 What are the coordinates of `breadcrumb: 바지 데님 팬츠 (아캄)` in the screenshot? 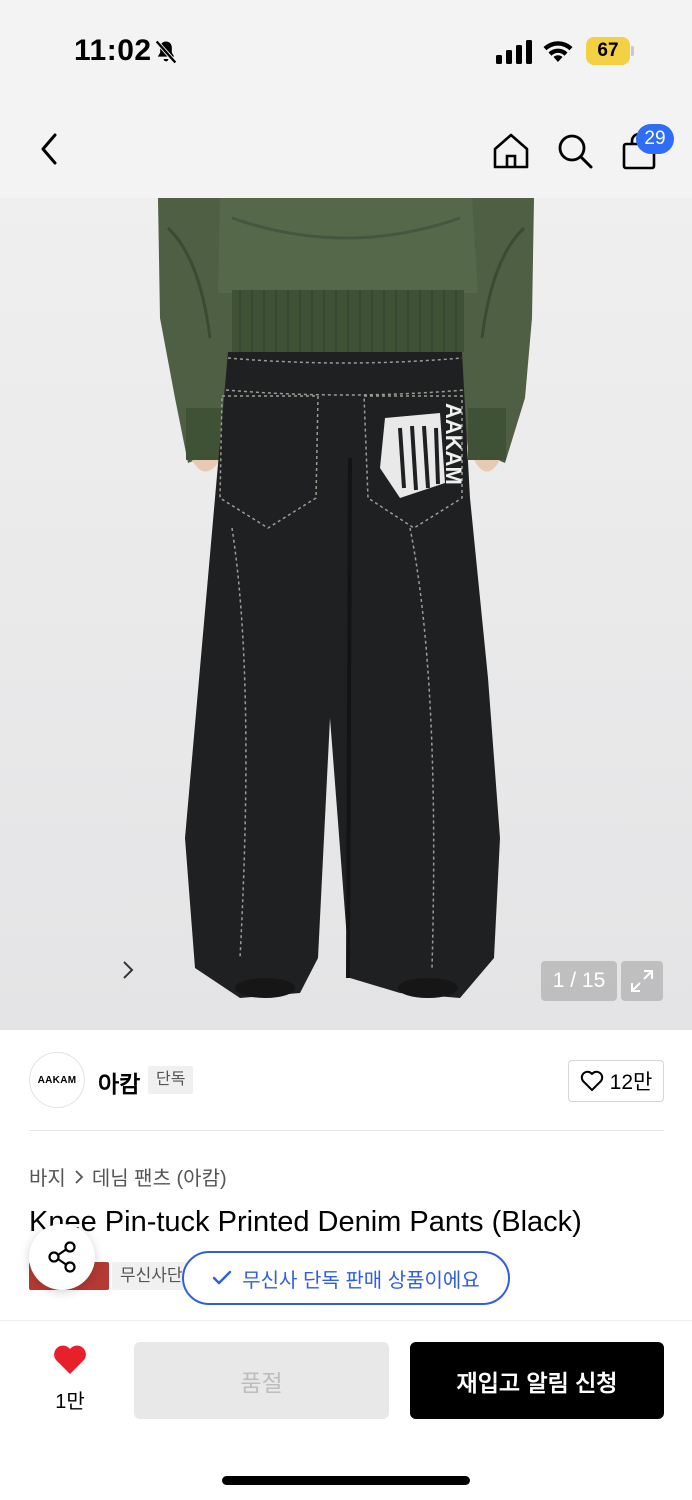 It's located at (128, 1176).